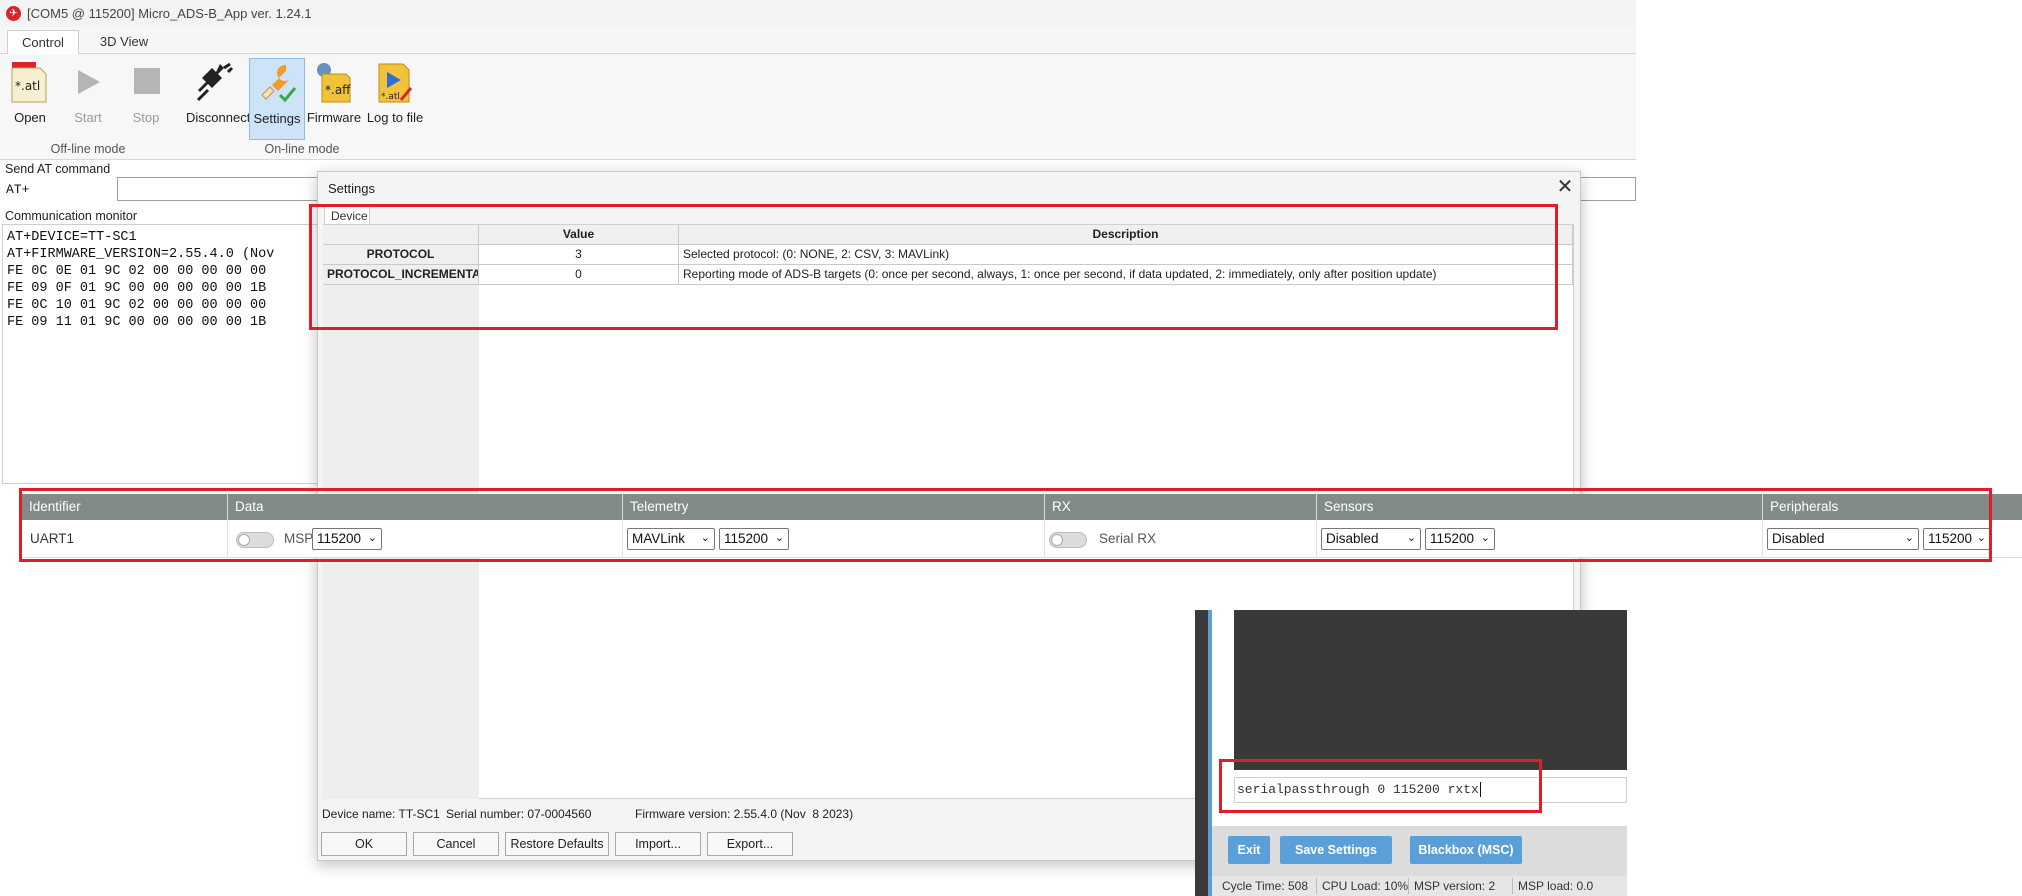 The image size is (2022, 896). What do you see at coordinates (30, 117) in the screenshot?
I see `open-label: Open` at bounding box center [30, 117].